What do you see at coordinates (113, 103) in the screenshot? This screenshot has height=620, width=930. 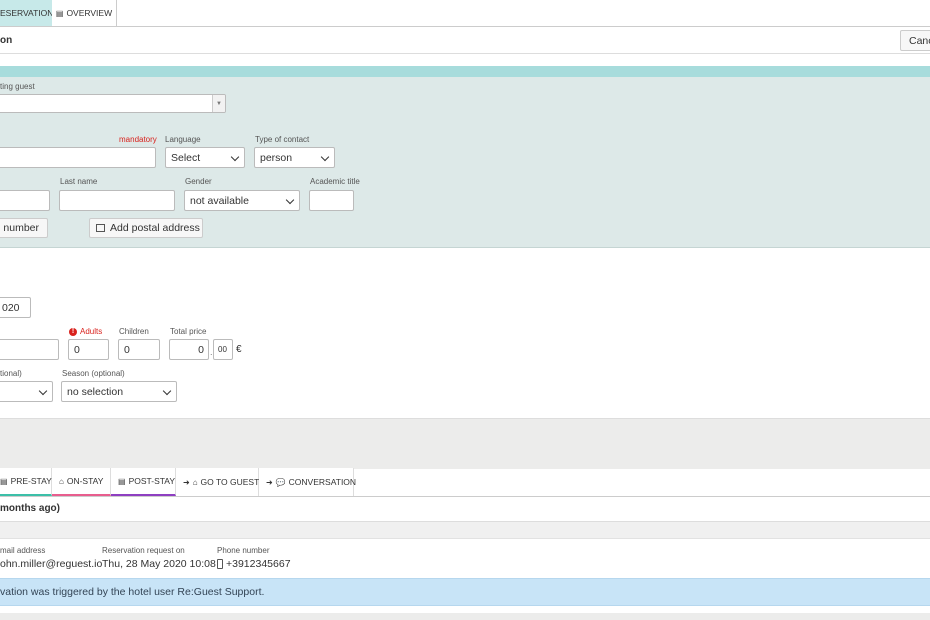 I see `existing-guest-select: ▼` at bounding box center [113, 103].